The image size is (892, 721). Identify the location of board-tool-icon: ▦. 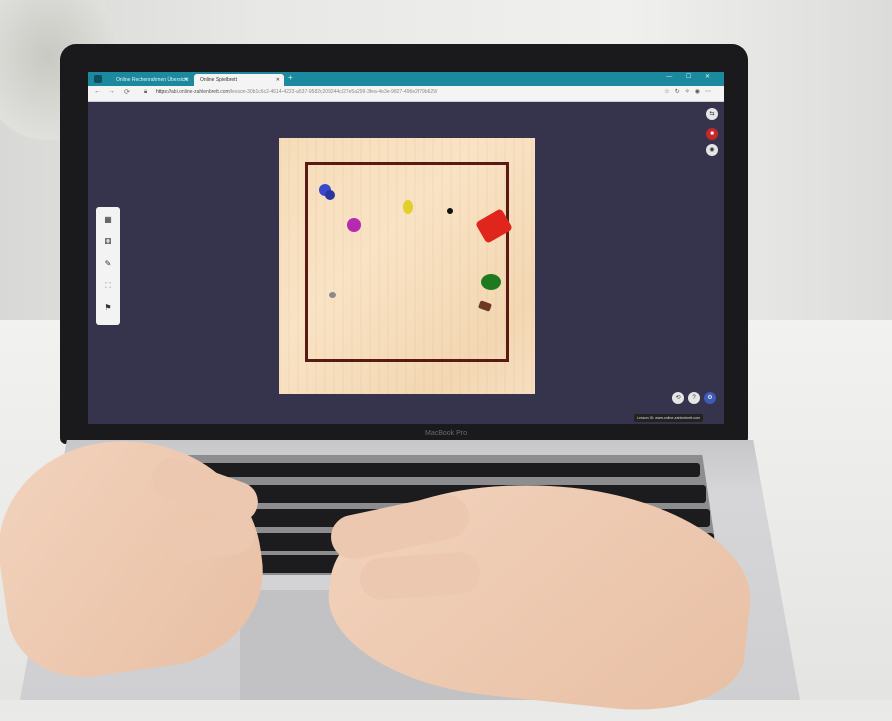
(108, 220).